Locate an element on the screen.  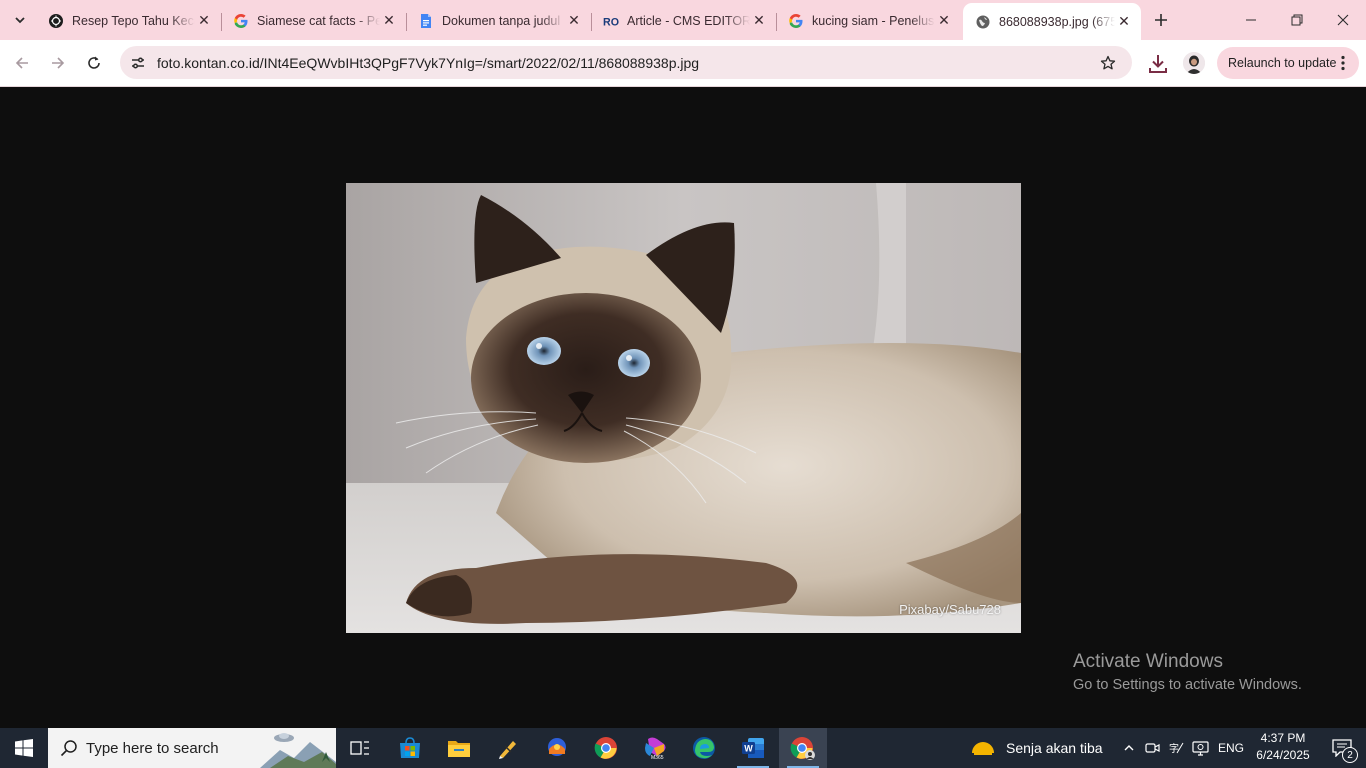
tab-kucing-siam: kucing siam - Penelusuran Google ✕ is located at coordinates (868, 20).